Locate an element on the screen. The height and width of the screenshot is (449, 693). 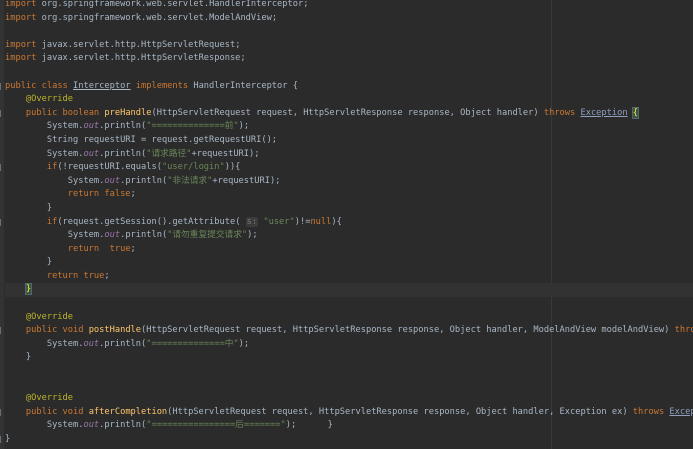
code-line: if(!requestURI.equals("user/login")){ is located at coordinates (346, 168).